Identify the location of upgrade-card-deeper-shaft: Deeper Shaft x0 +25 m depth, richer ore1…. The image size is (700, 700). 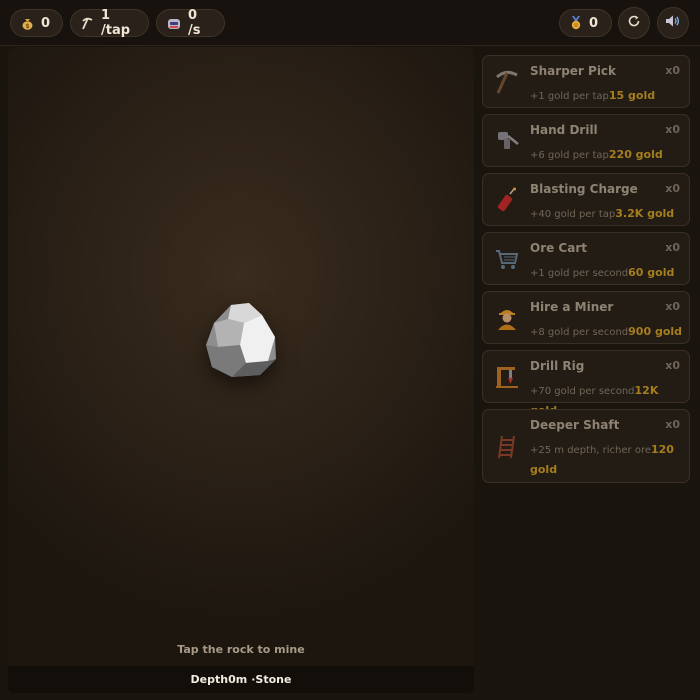
(586, 446).